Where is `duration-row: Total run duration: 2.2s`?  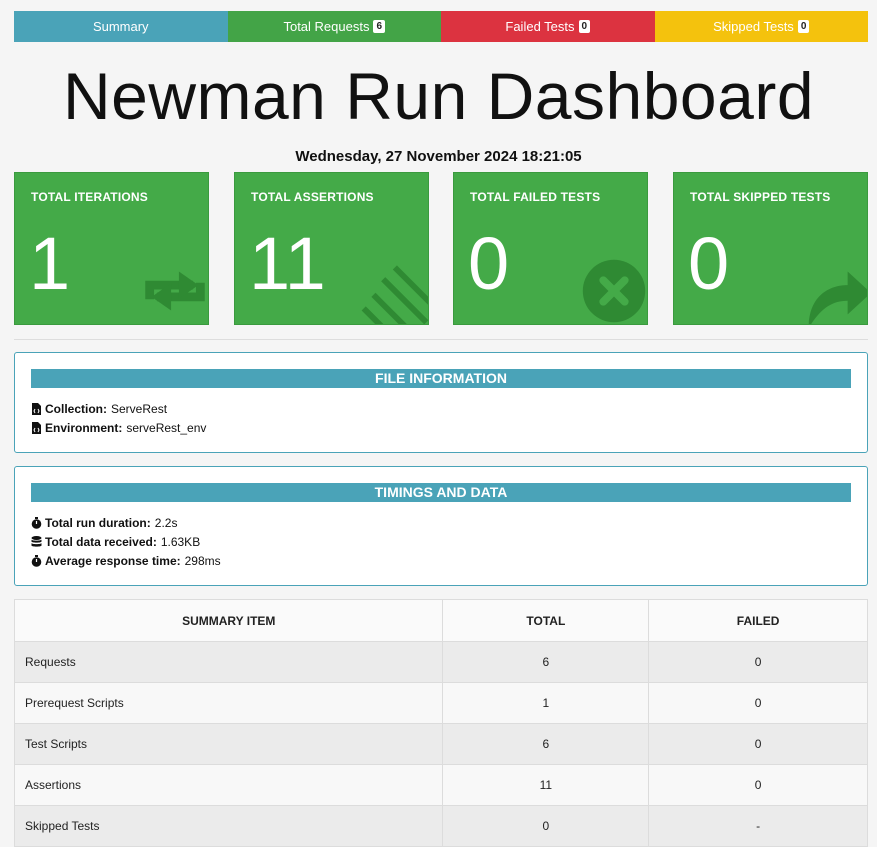
duration-row: Total run duration: 2.2s is located at coordinates (104, 523).